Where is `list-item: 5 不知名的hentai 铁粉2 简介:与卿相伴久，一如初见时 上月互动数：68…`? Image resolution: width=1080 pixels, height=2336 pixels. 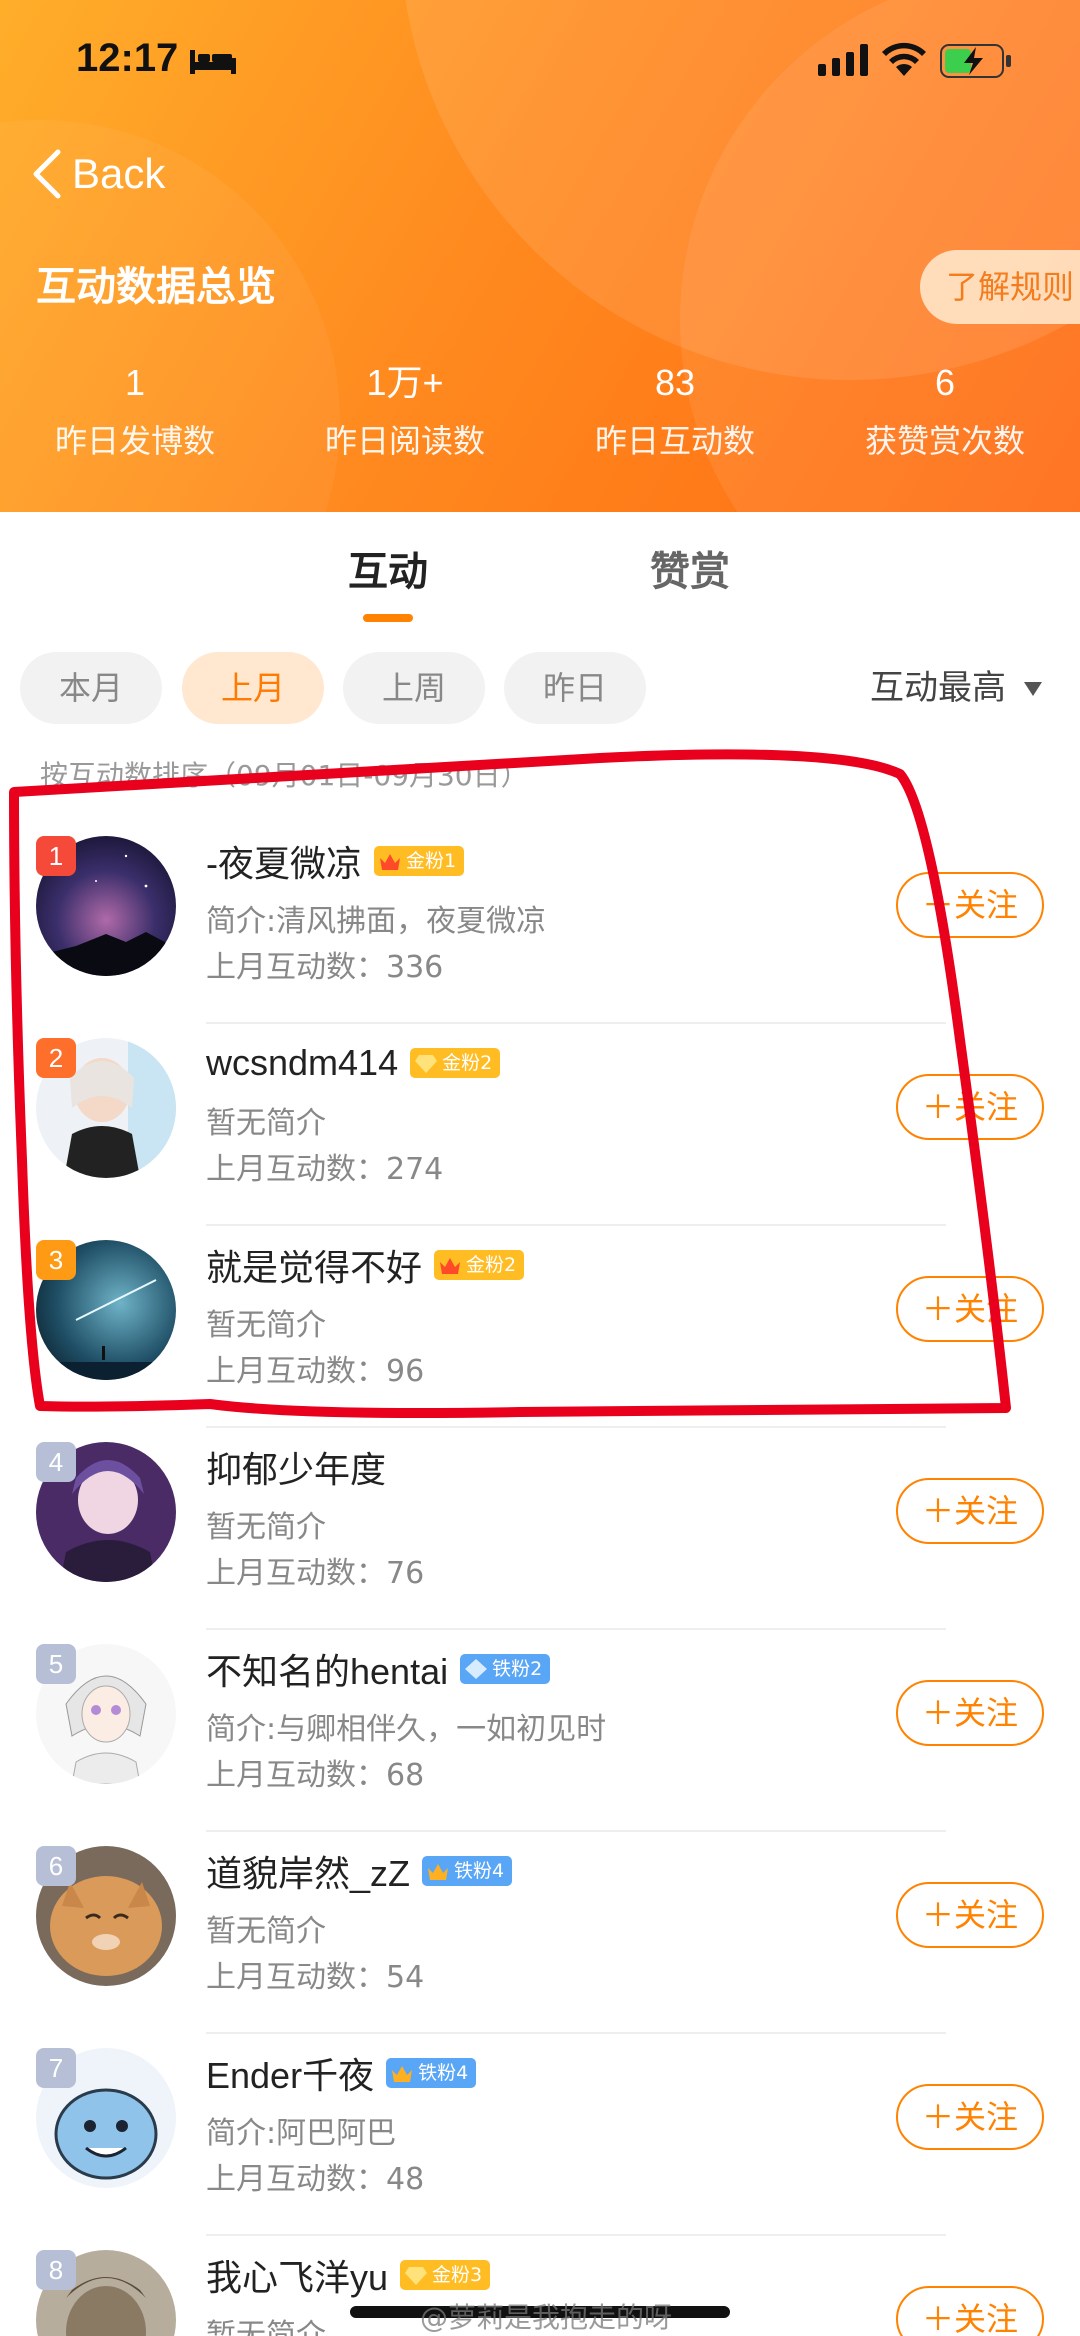
list-item: 5 不知名的hentai 铁粉2 简介:与卿相伴久，一如初见时 上月互动数：68… is located at coordinates (540, 1731).